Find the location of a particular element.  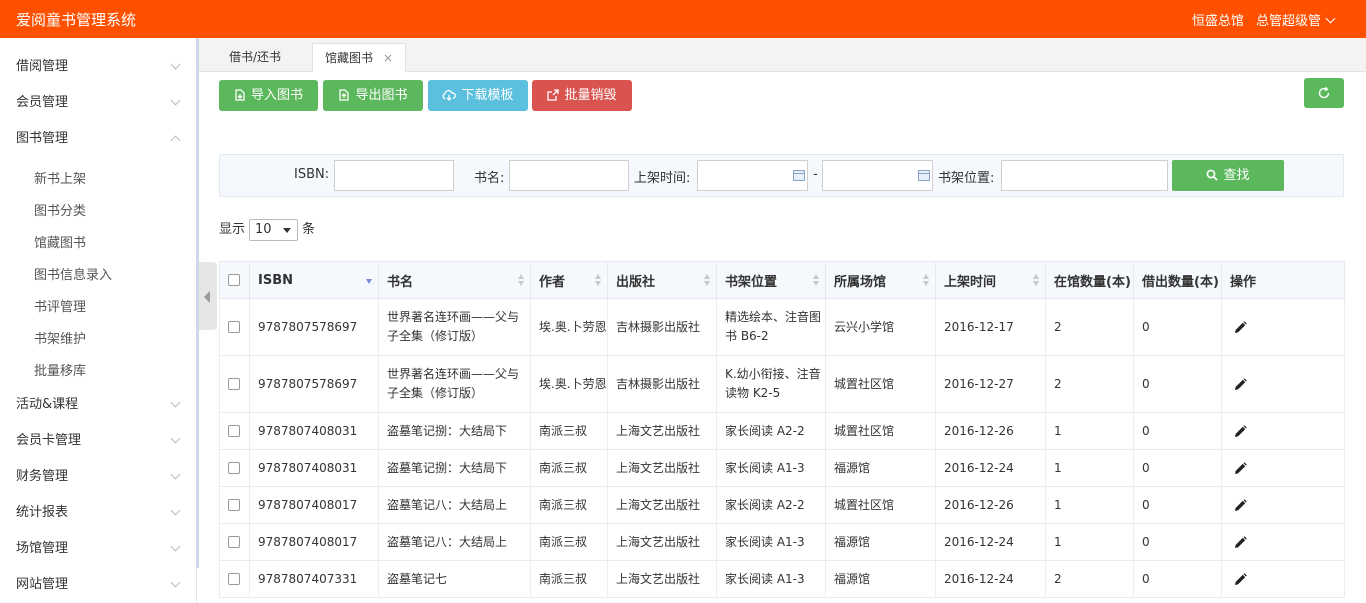

import-books-button: 导入图书 is located at coordinates (268, 95).